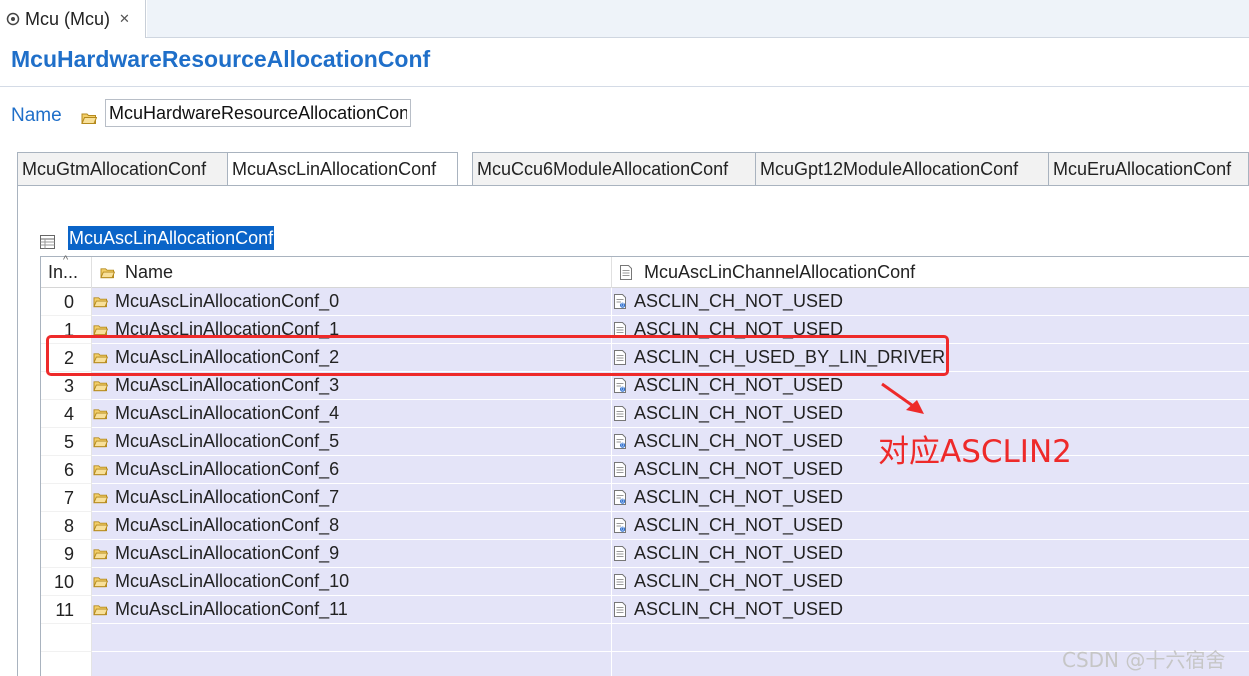 The height and width of the screenshot is (676, 1249). I want to click on name-label: Name, so click(36, 115).